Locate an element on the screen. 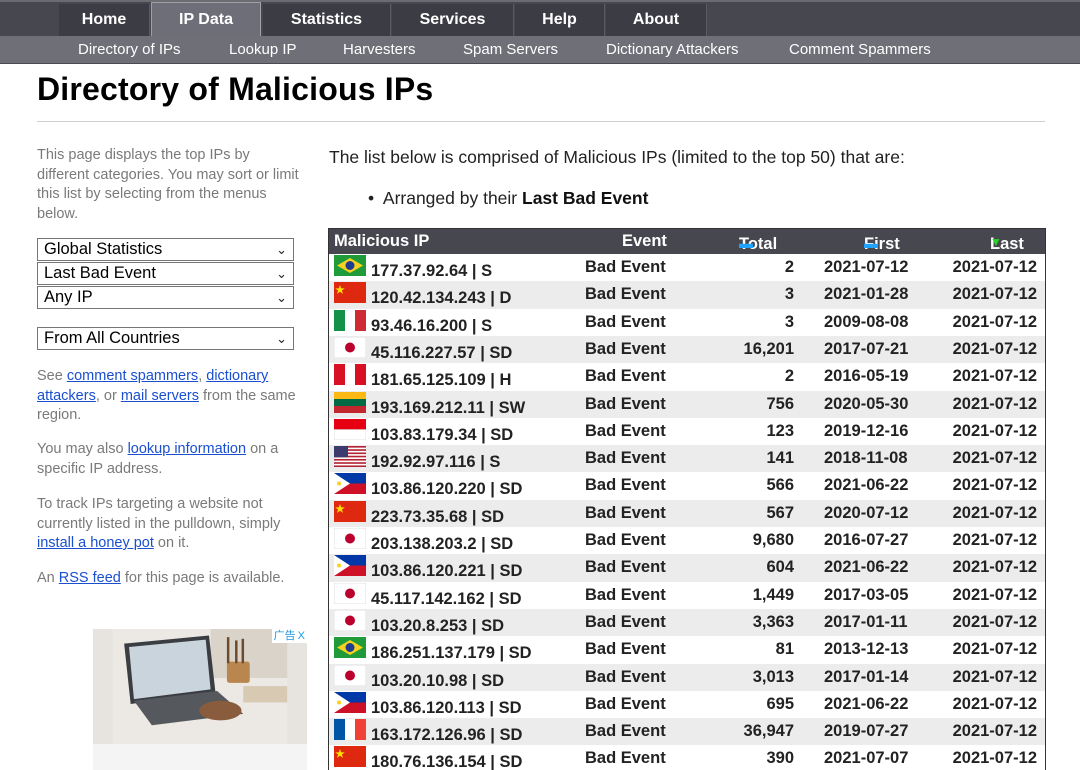  total-count: 9,680 is located at coordinates (773, 540).